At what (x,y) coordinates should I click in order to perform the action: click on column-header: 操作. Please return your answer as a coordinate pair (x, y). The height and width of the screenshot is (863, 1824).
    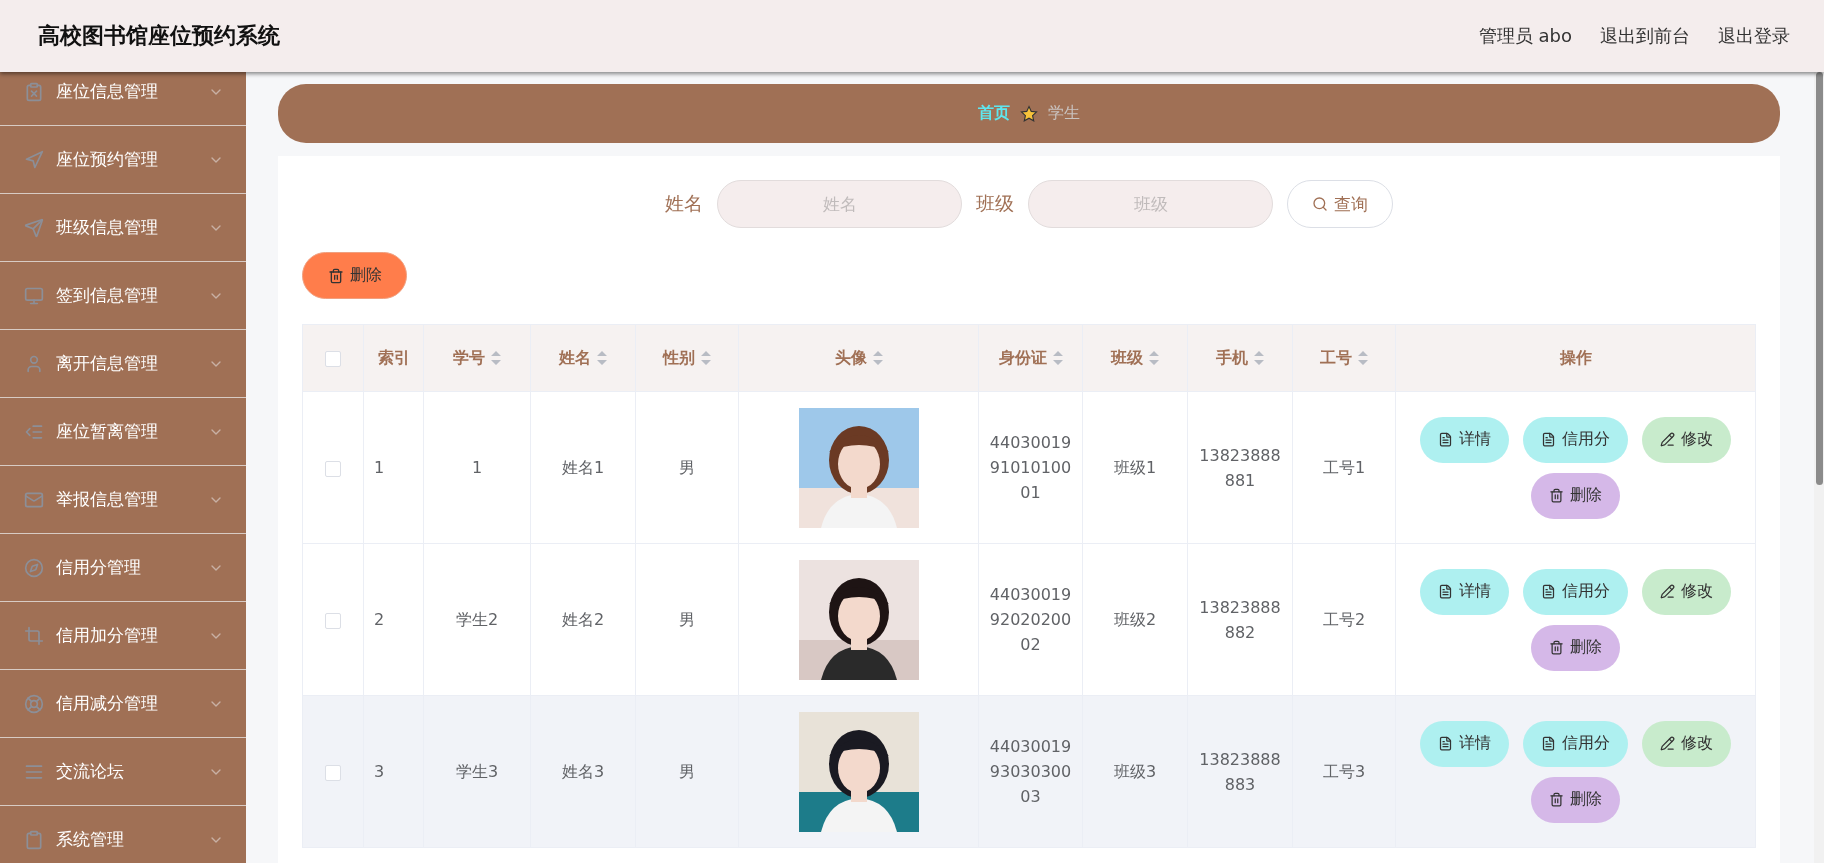
    Looking at the image, I should click on (1575, 358).